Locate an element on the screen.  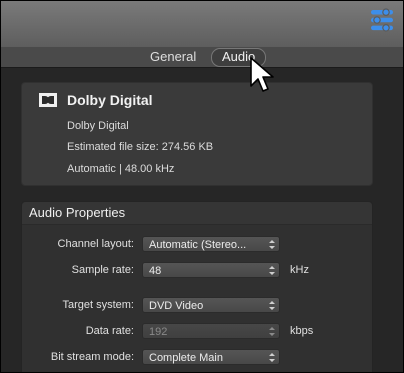
sample-rate-select: 48 is located at coordinates (211, 270).